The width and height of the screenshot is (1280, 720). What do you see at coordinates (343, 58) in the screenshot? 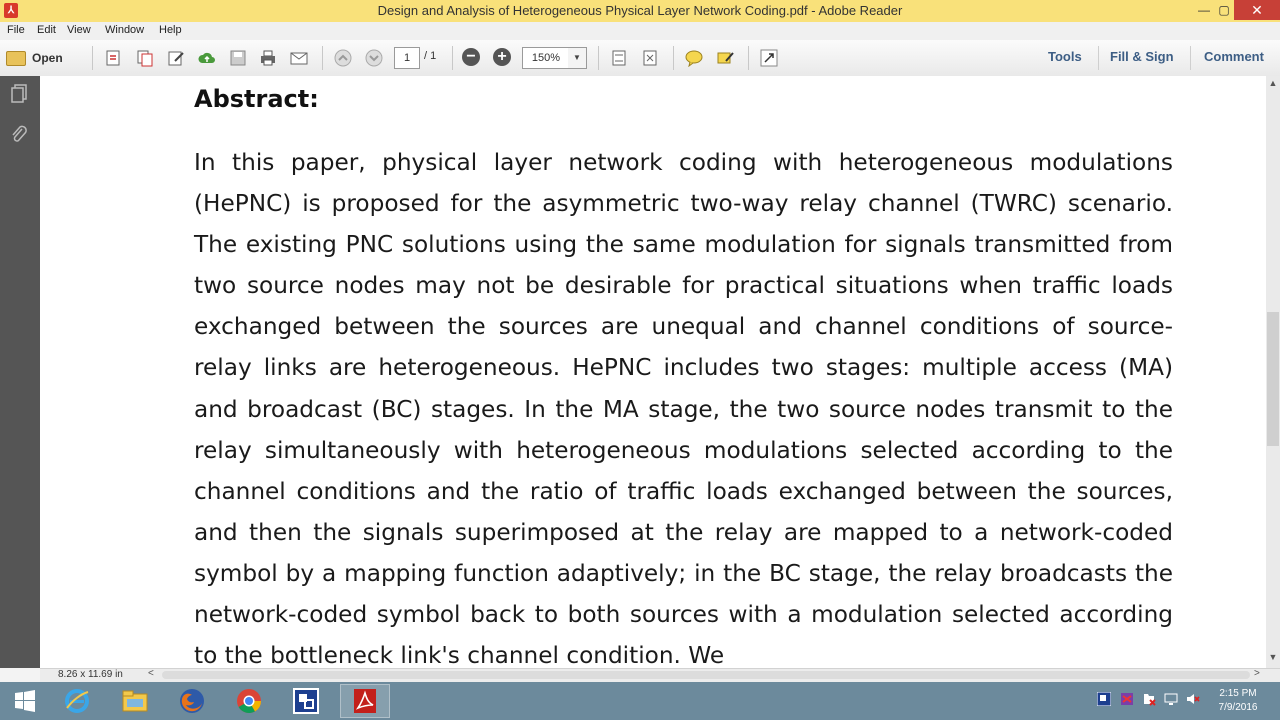
I see `previous-page-icon` at bounding box center [343, 58].